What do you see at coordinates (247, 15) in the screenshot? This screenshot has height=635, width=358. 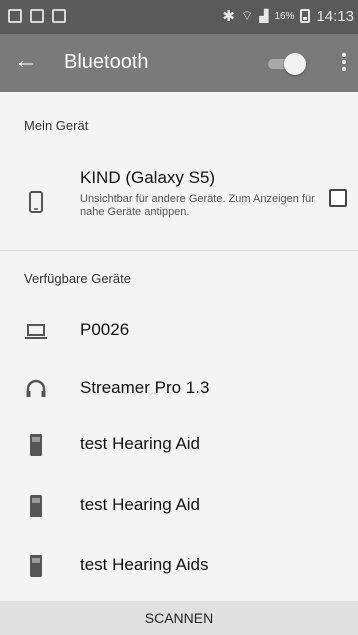 I see `wifi-icon: ⌔` at bounding box center [247, 15].